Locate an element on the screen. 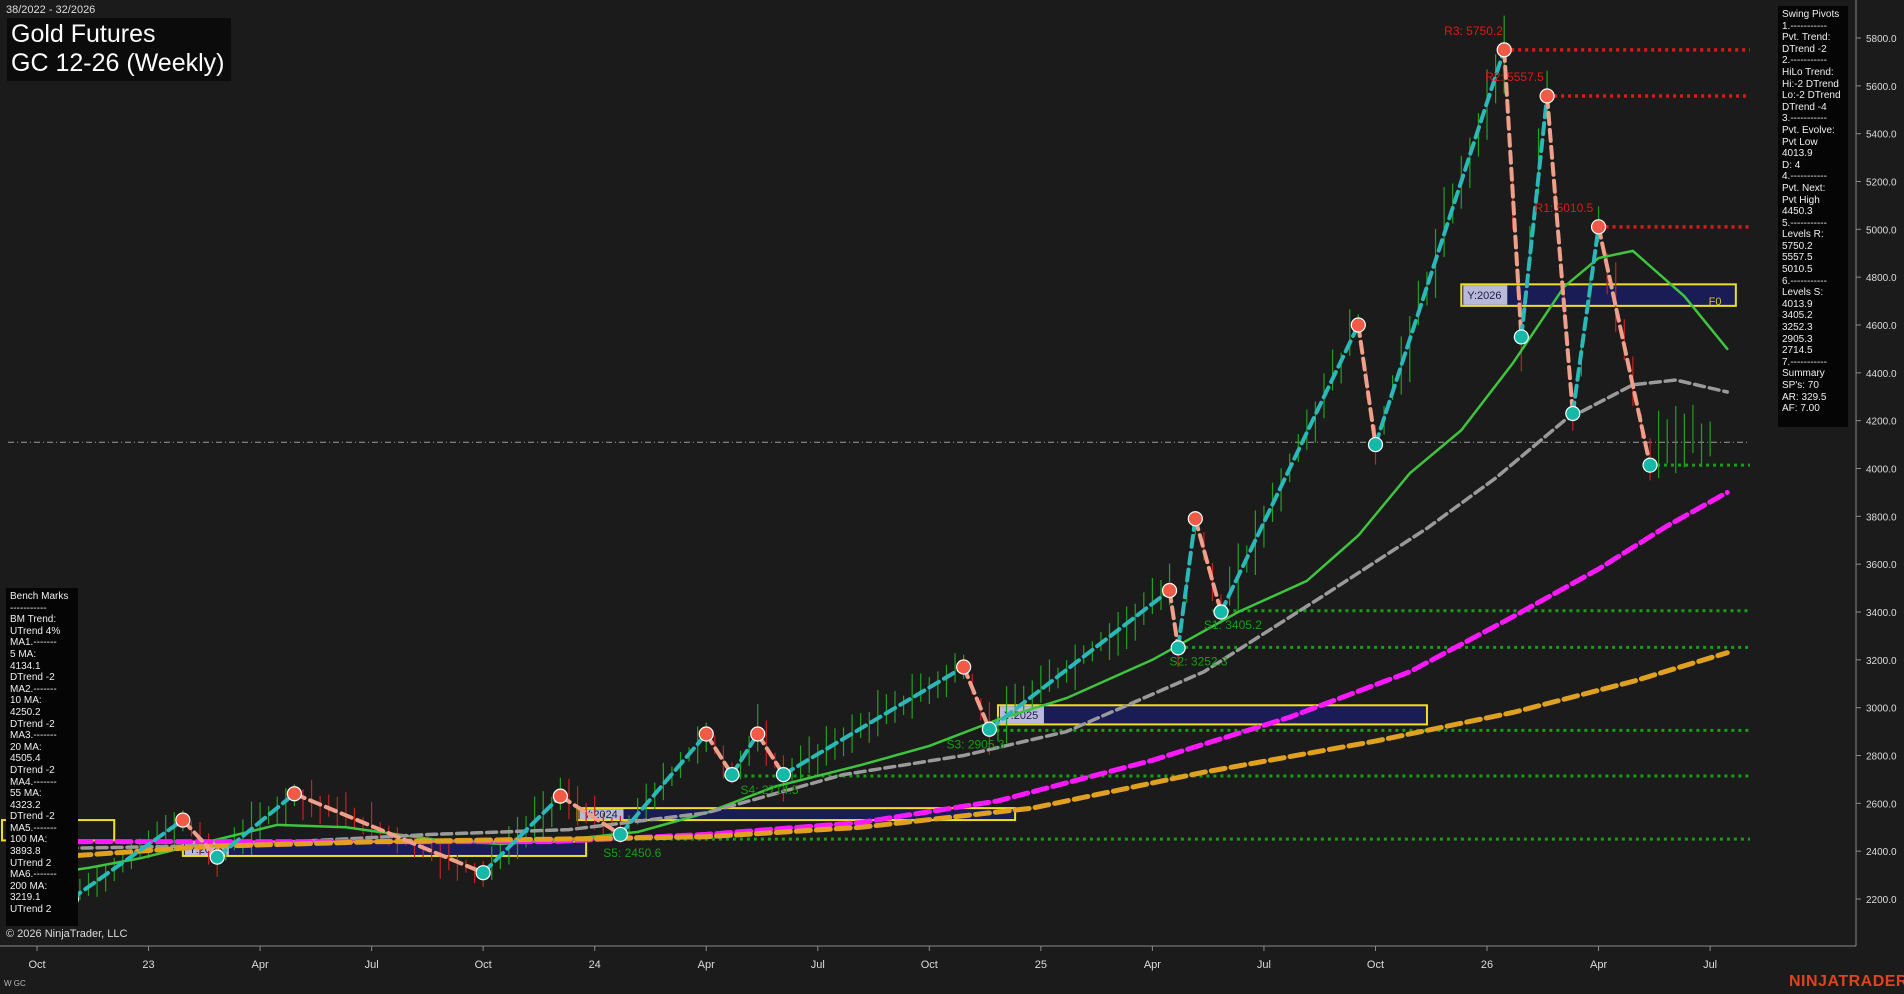 The image size is (1904, 994). bench-marks-panel-line: UTrend 4% is located at coordinates (35, 631).